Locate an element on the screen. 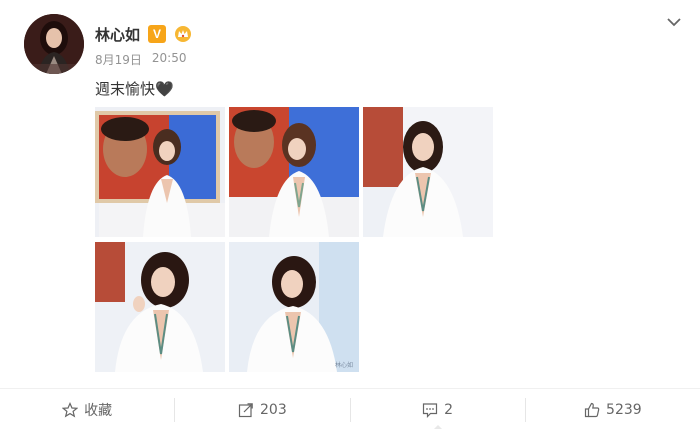 This screenshot has height=429, width=700. repost-button: 203 is located at coordinates (262, 409).